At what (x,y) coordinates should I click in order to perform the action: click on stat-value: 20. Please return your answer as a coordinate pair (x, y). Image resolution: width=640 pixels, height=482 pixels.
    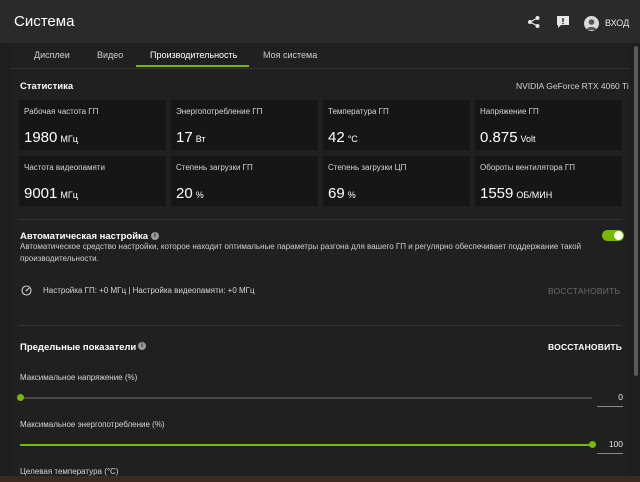
    Looking at the image, I should click on (184, 193).